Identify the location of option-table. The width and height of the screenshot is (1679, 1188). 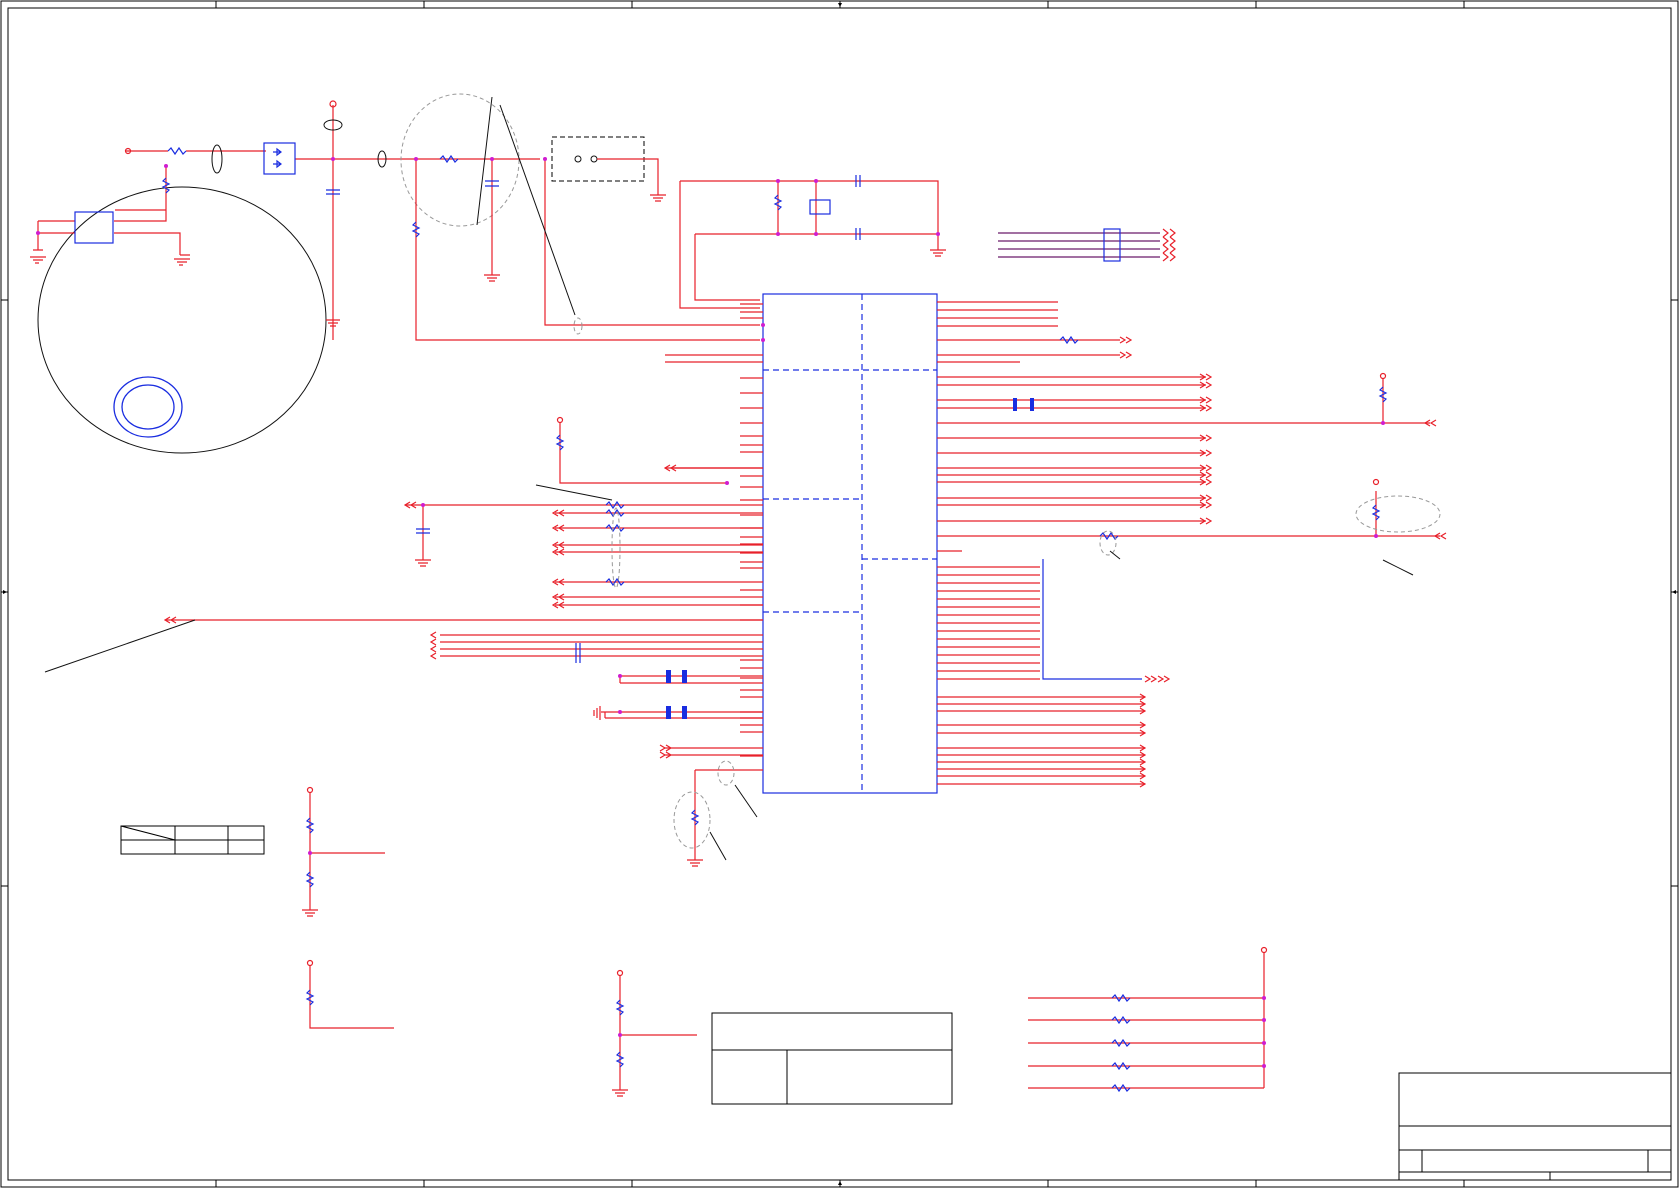
(192, 840).